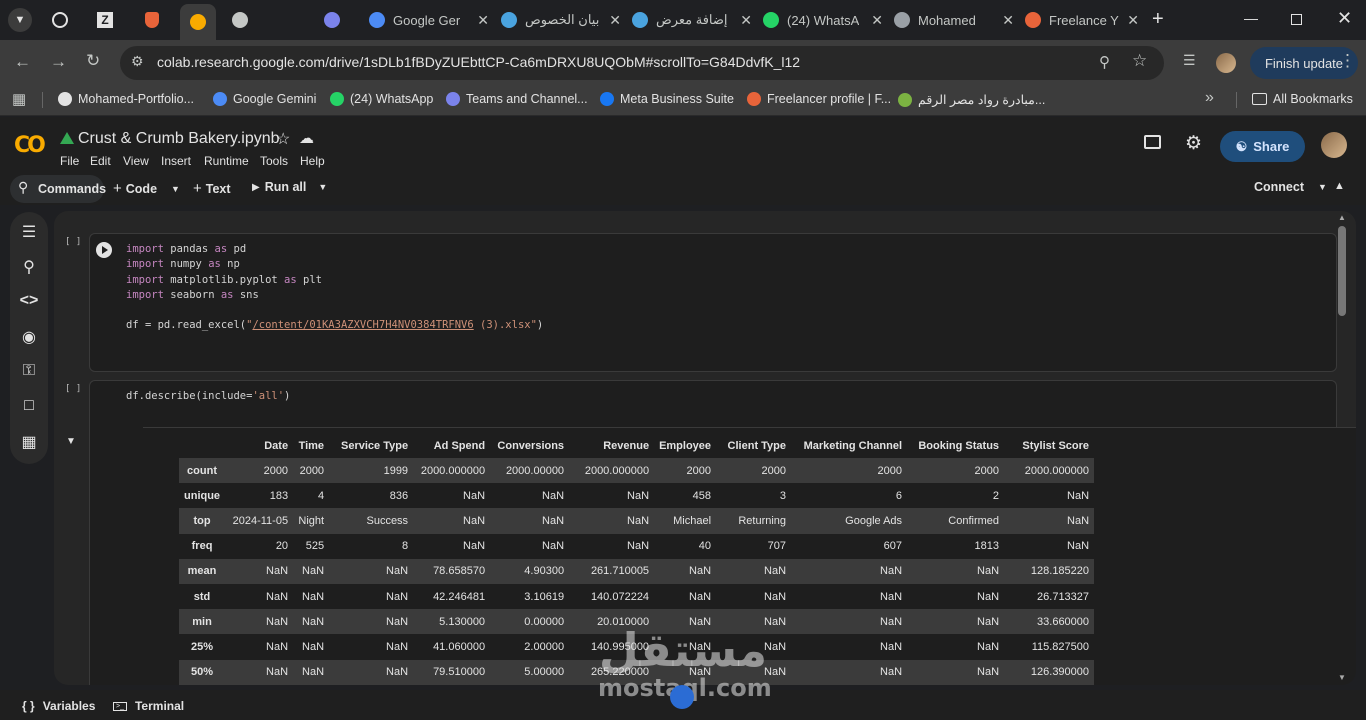 The width and height of the screenshot is (1366, 720). I want to click on colab-logo: CO, so click(30, 145).